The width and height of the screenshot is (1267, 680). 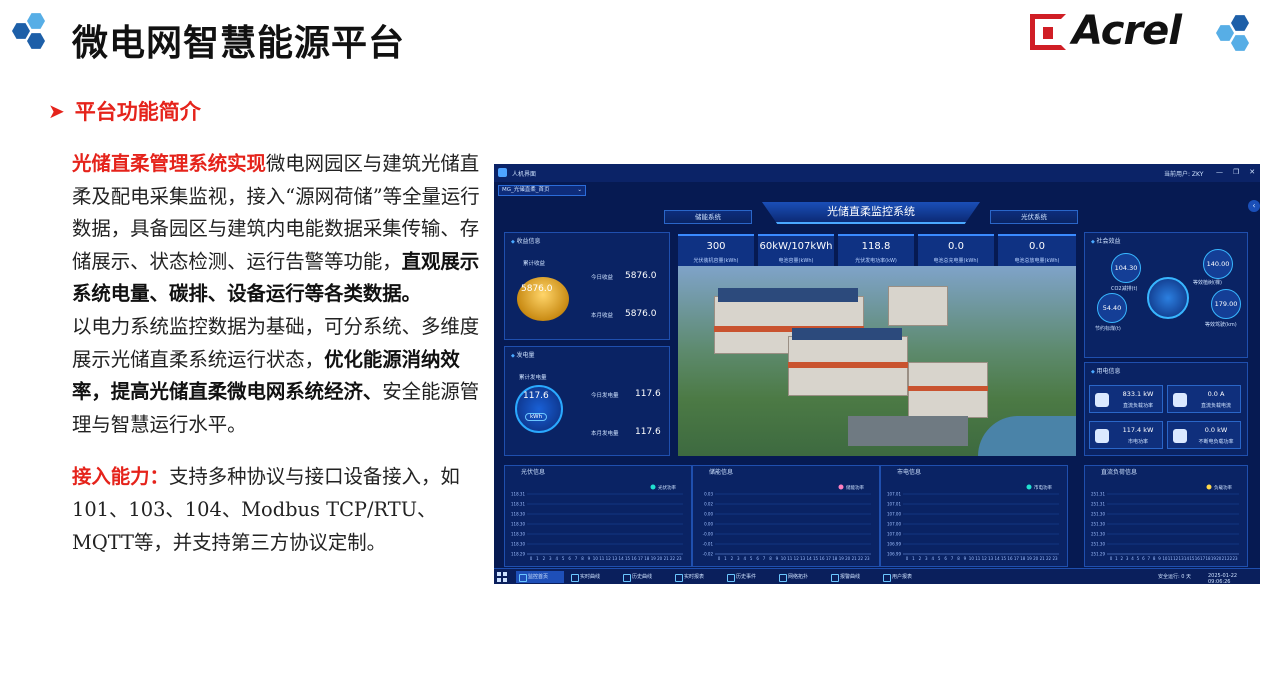 I want to click on building-annex-stripe, so click(x=948, y=388).